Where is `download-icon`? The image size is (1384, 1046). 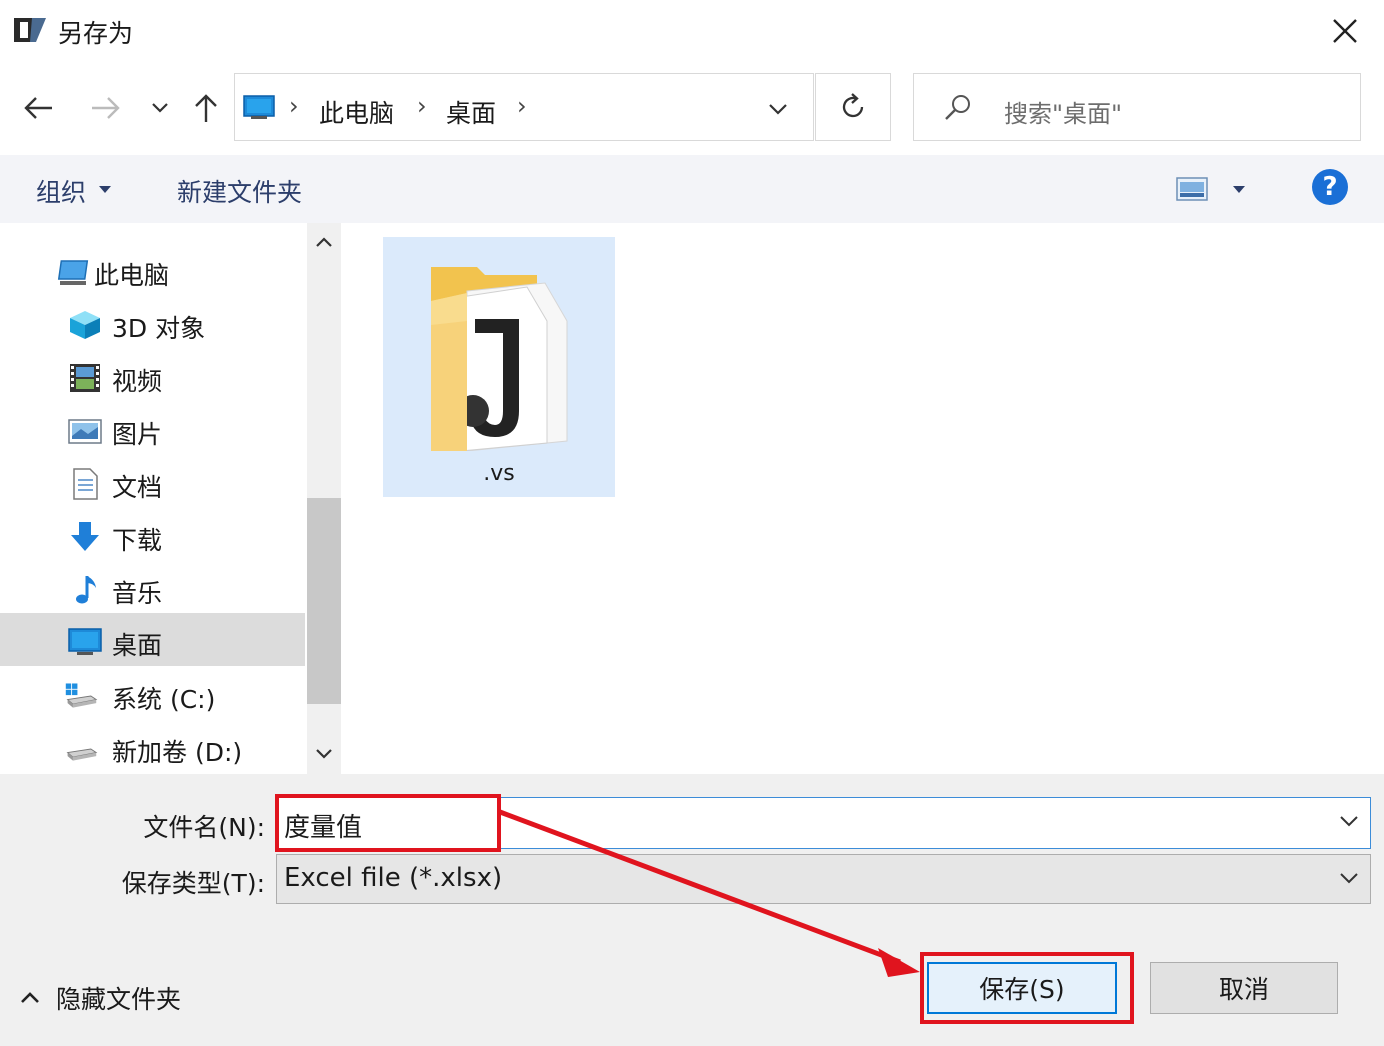 download-icon is located at coordinates (85, 536).